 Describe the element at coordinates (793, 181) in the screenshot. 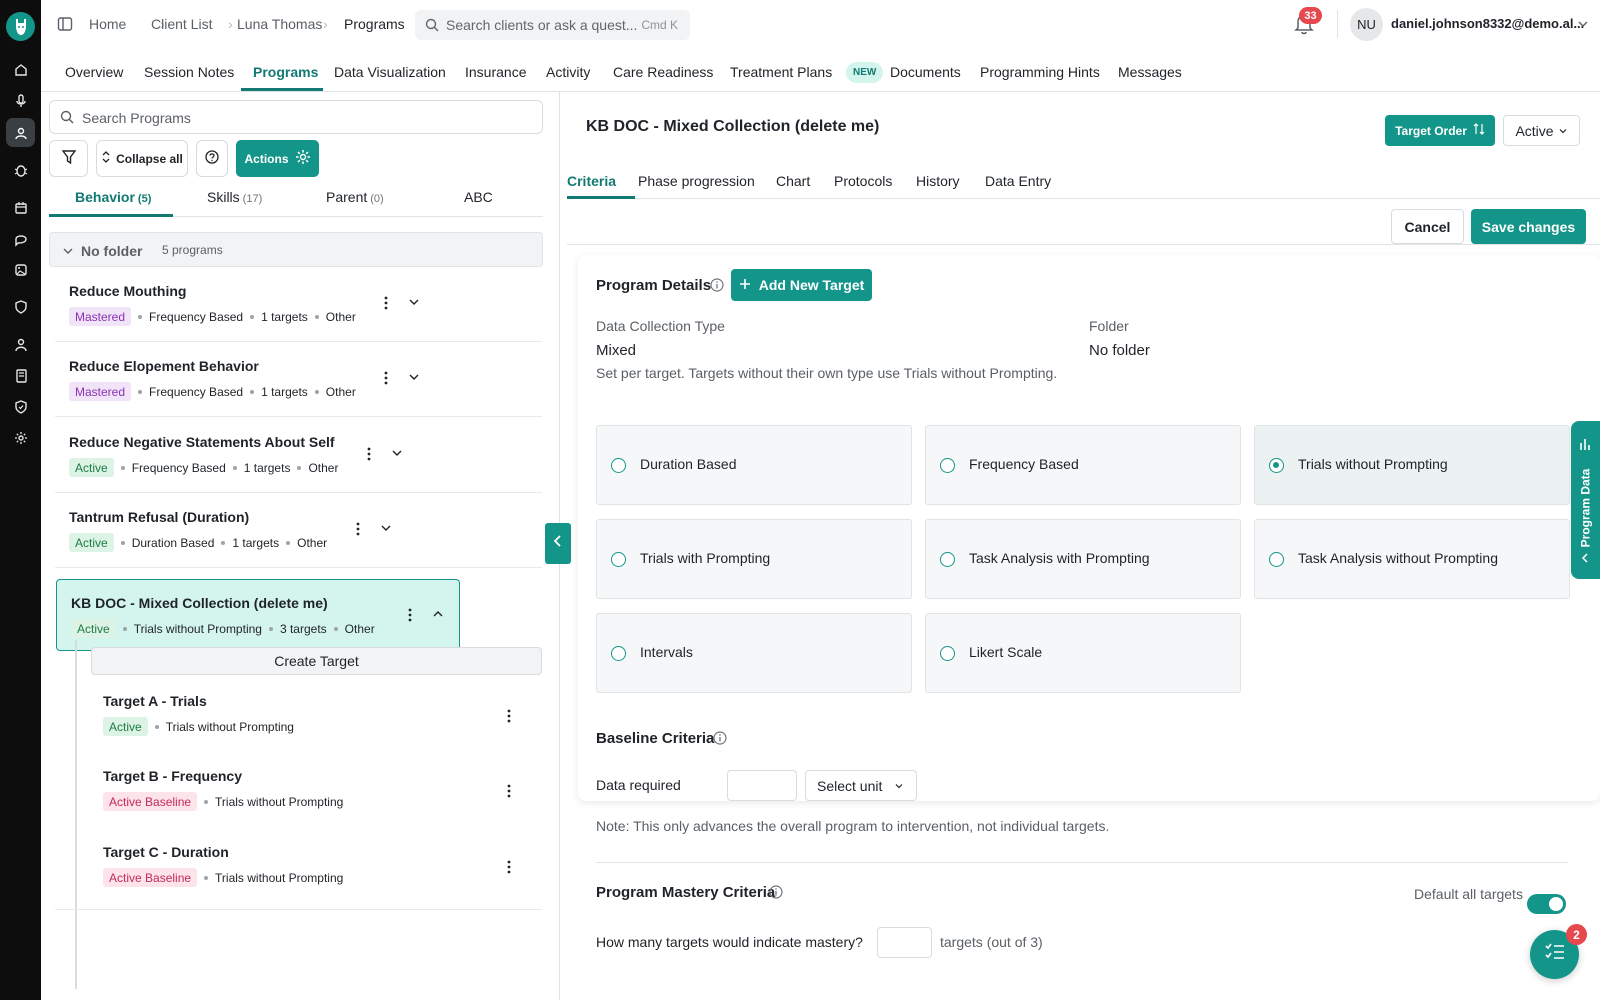

I see `tab-chart: Chart` at that location.